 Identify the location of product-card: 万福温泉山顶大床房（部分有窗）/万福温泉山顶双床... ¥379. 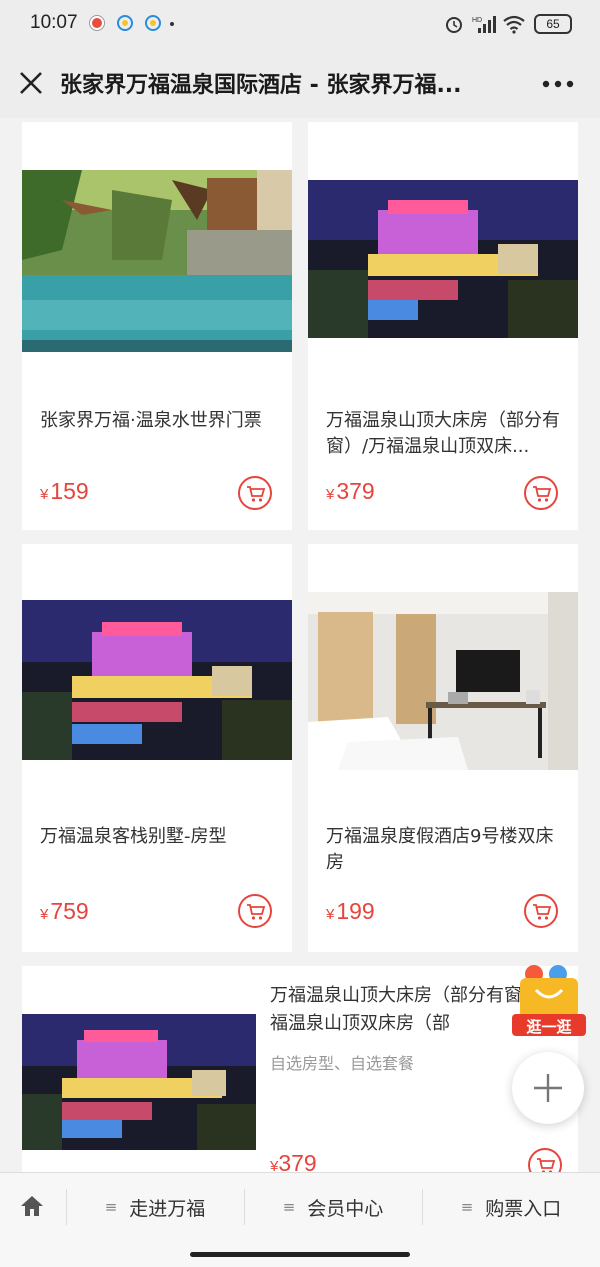
(443, 326).